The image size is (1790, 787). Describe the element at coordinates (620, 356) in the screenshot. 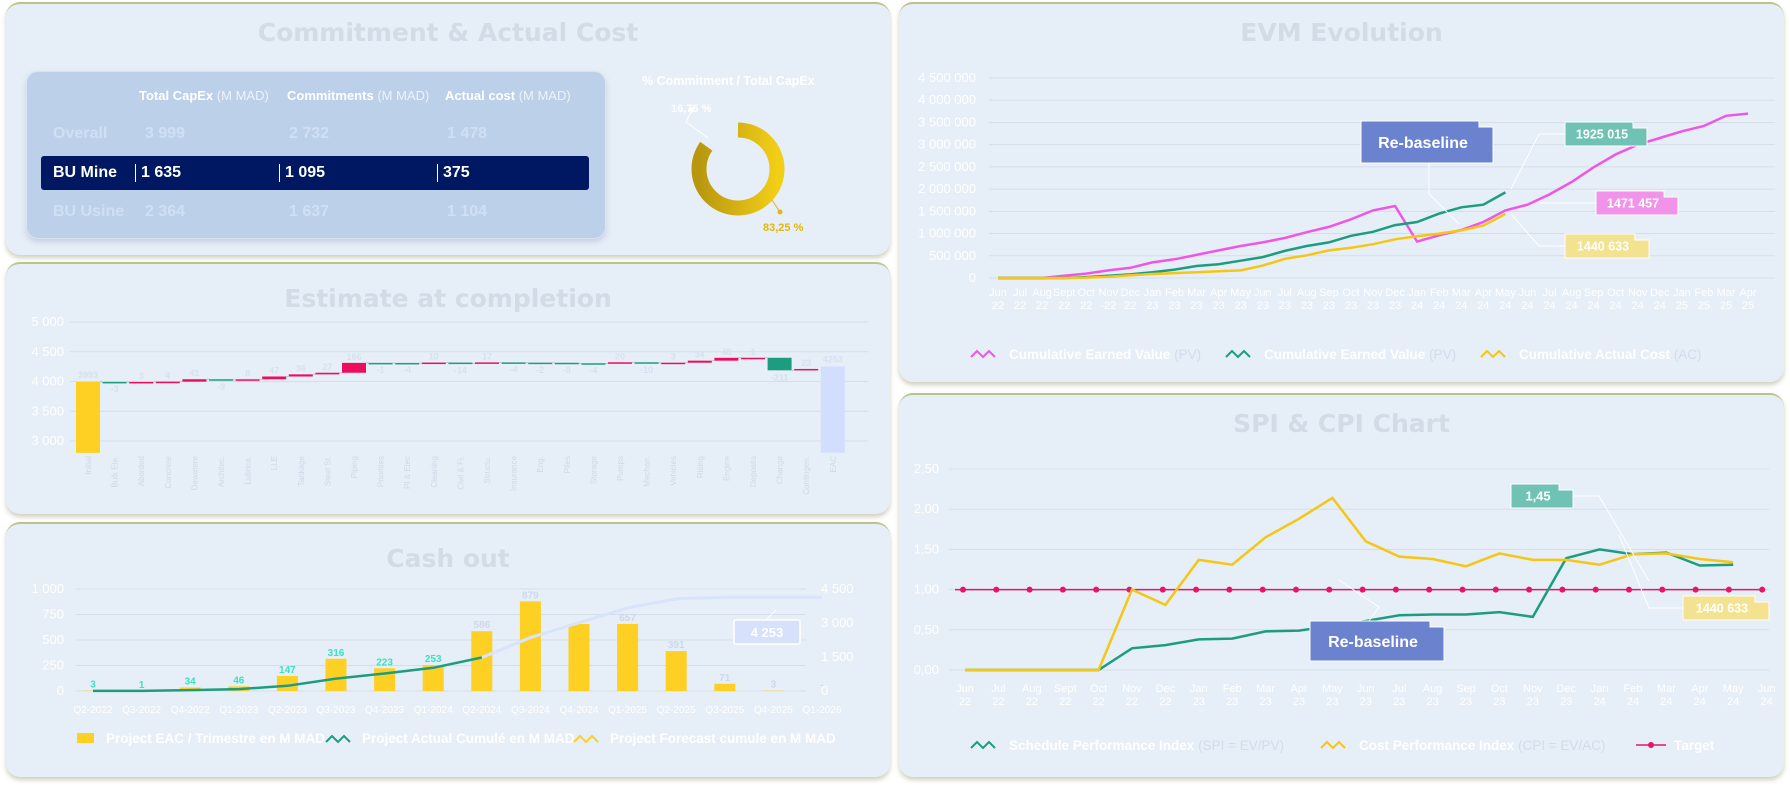

I see `data-label: 20` at that location.